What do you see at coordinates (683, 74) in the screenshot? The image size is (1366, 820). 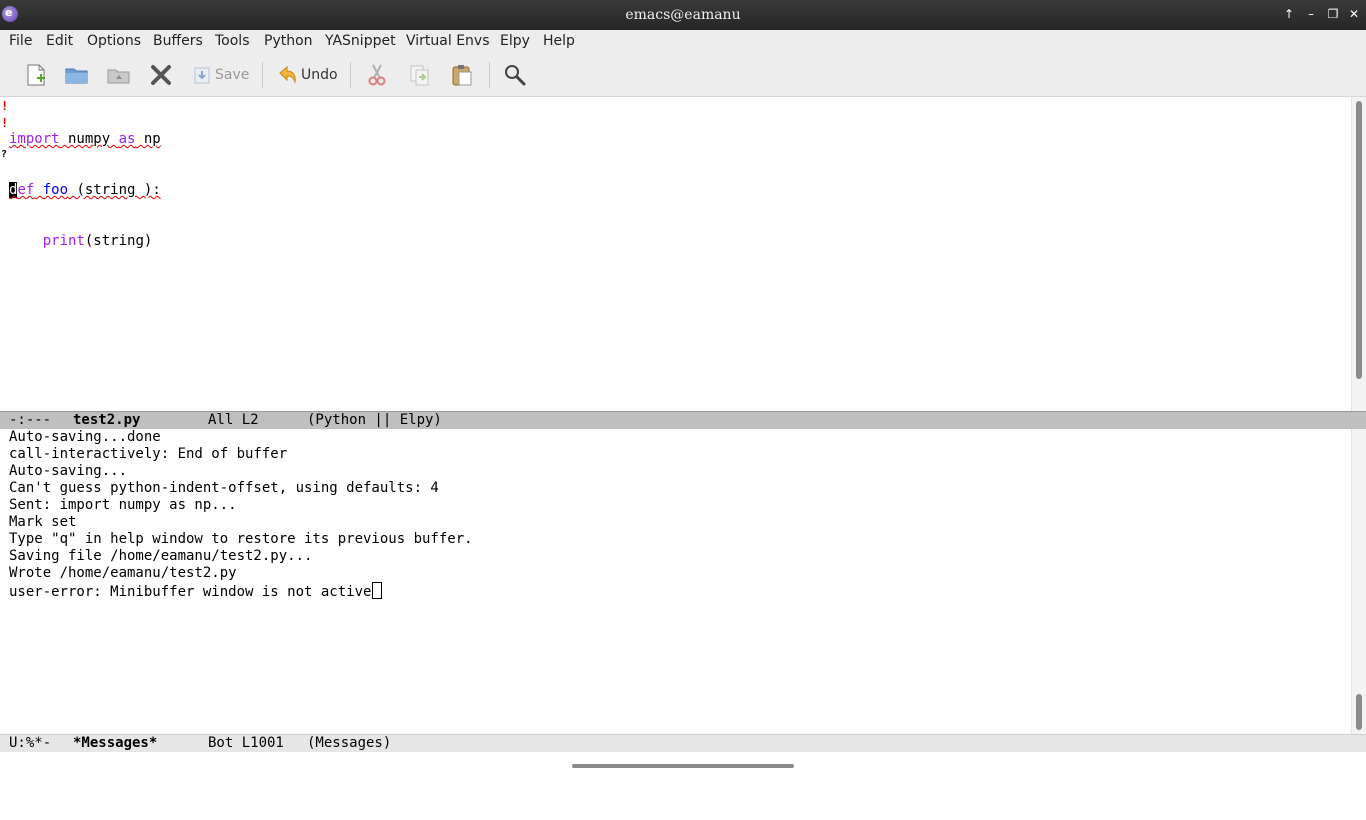 I see `tool-bar: Save Undo` at bounding box center [683, 74].